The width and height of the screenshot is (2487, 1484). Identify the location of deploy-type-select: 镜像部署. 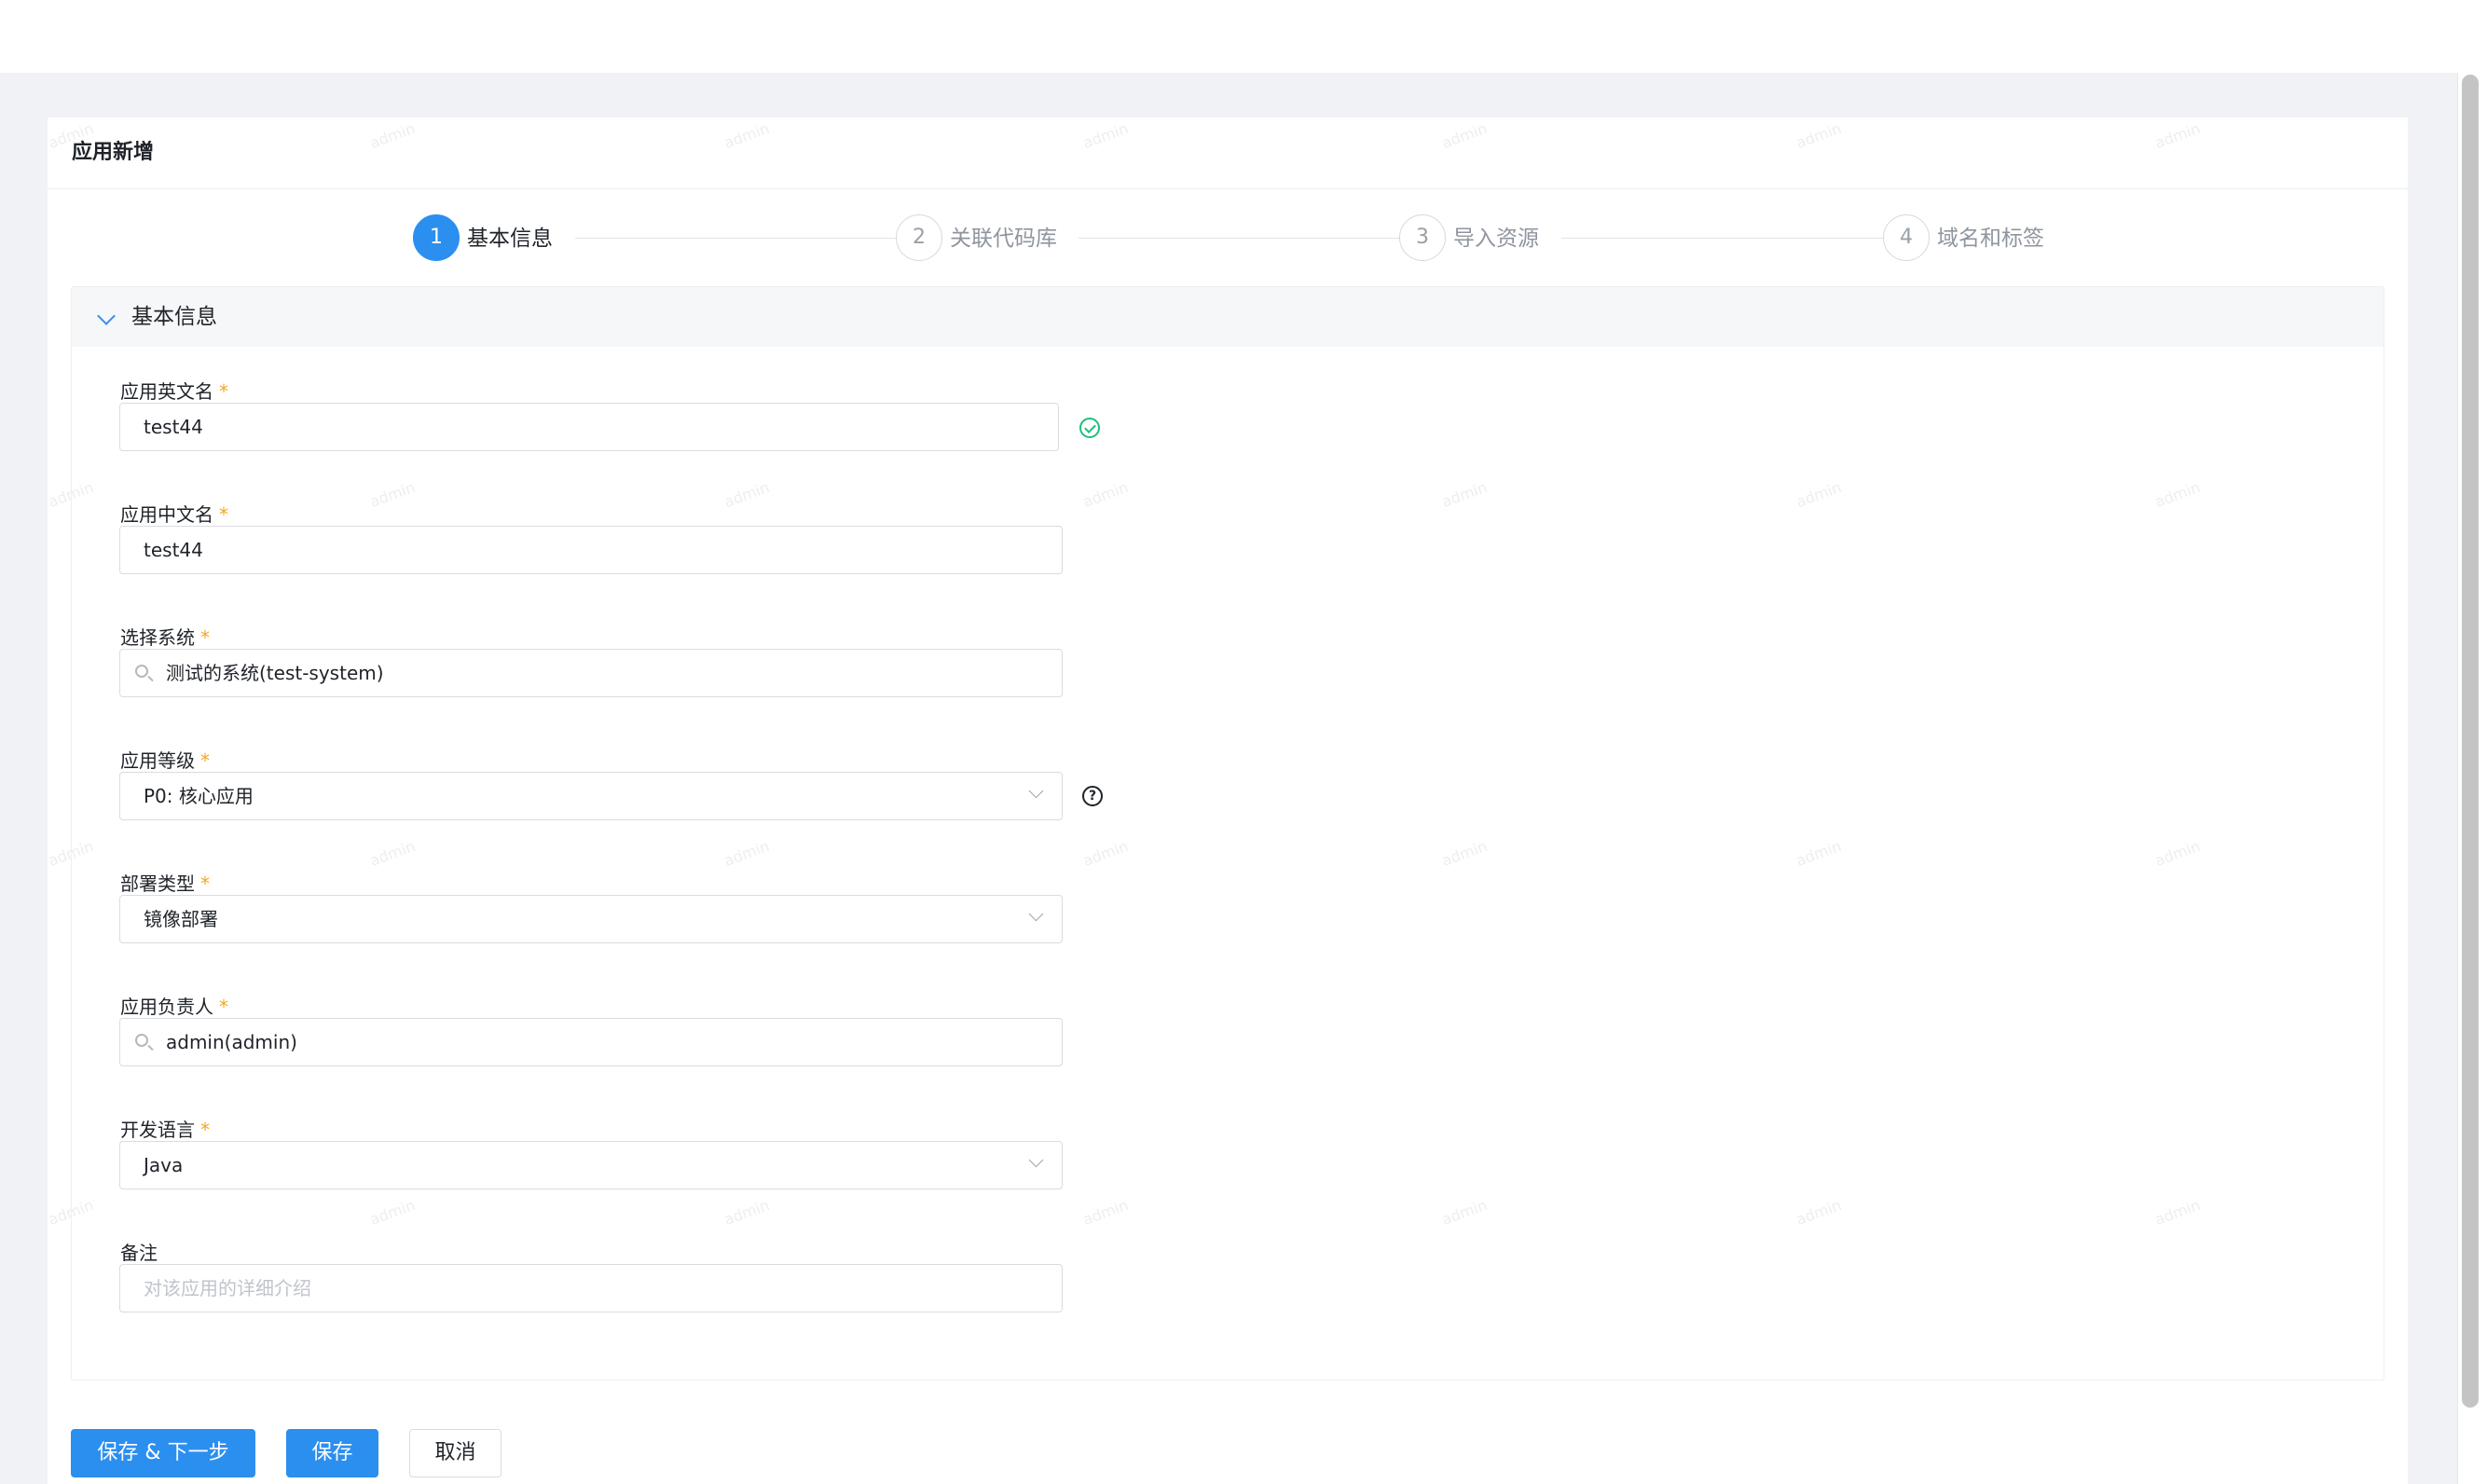
(591, 919).